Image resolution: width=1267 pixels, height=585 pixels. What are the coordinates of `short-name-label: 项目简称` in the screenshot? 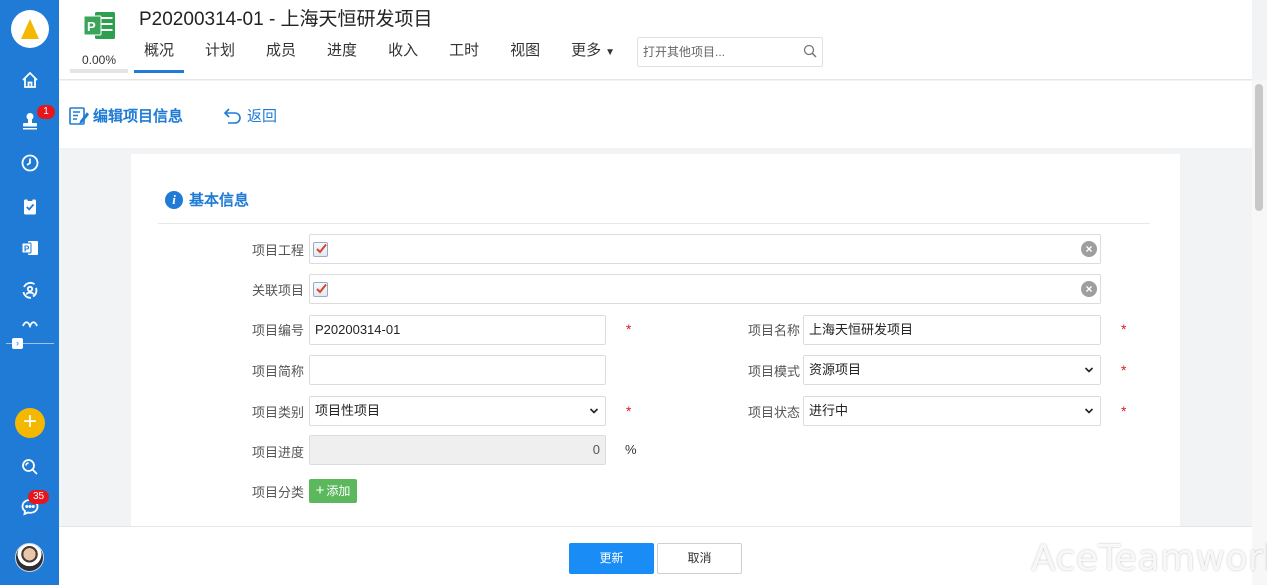 It's located at (278, 371).